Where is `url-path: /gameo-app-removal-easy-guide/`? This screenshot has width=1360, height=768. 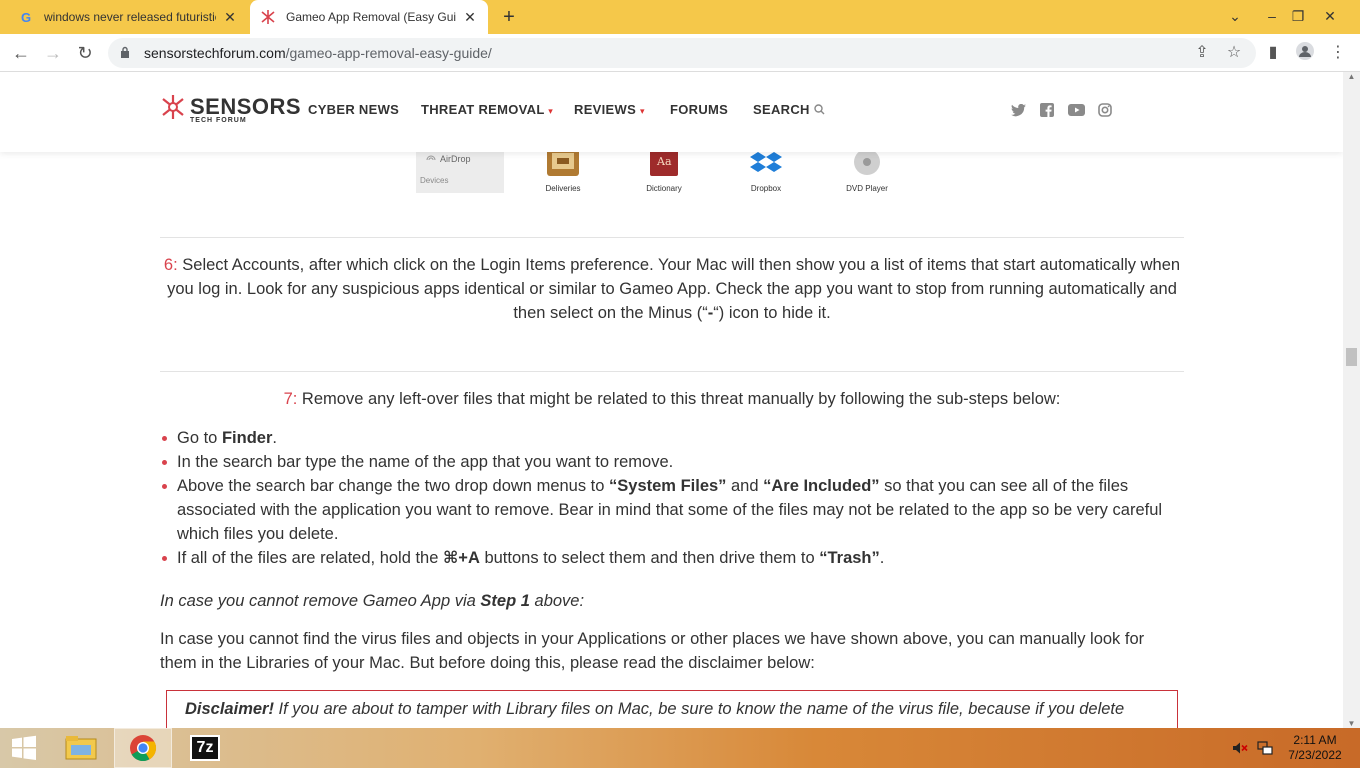
url-path: /gameo-app-removal-easy-guide/ is located at coordinates (388, 53).